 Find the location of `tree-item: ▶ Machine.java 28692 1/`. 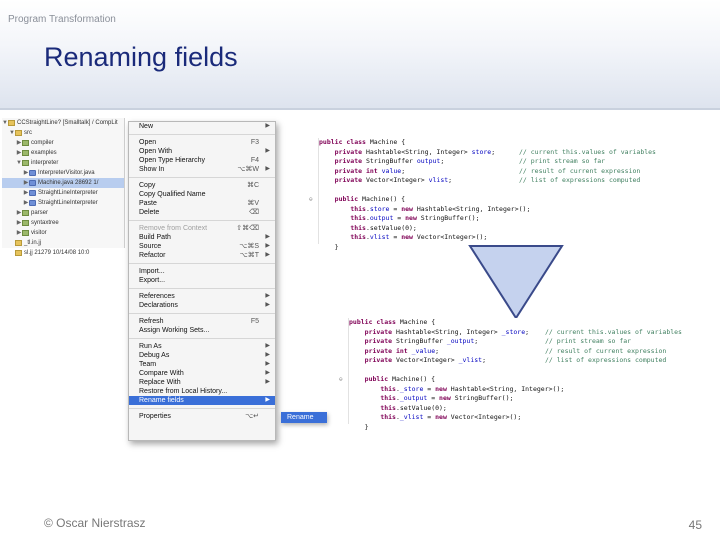

tree-item: ▶ Machine.java 28692 1/ is located at coordinates (63, 183).